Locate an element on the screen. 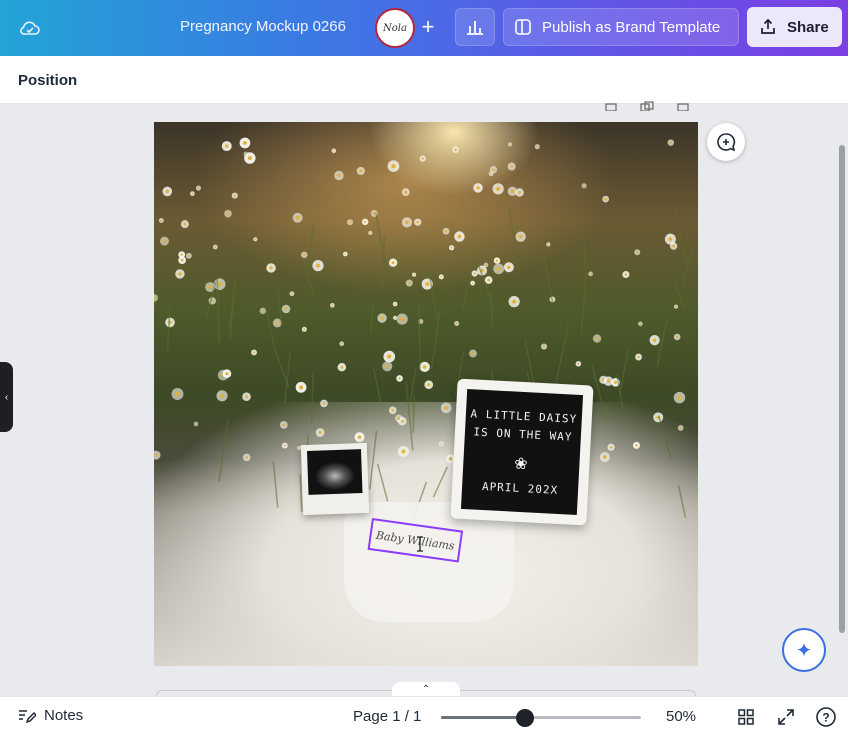 This screenshot has height=736, width=848. bottom-toolbar: Notes Page 1 / 1 50% ? is located at coordinates (424, 716).